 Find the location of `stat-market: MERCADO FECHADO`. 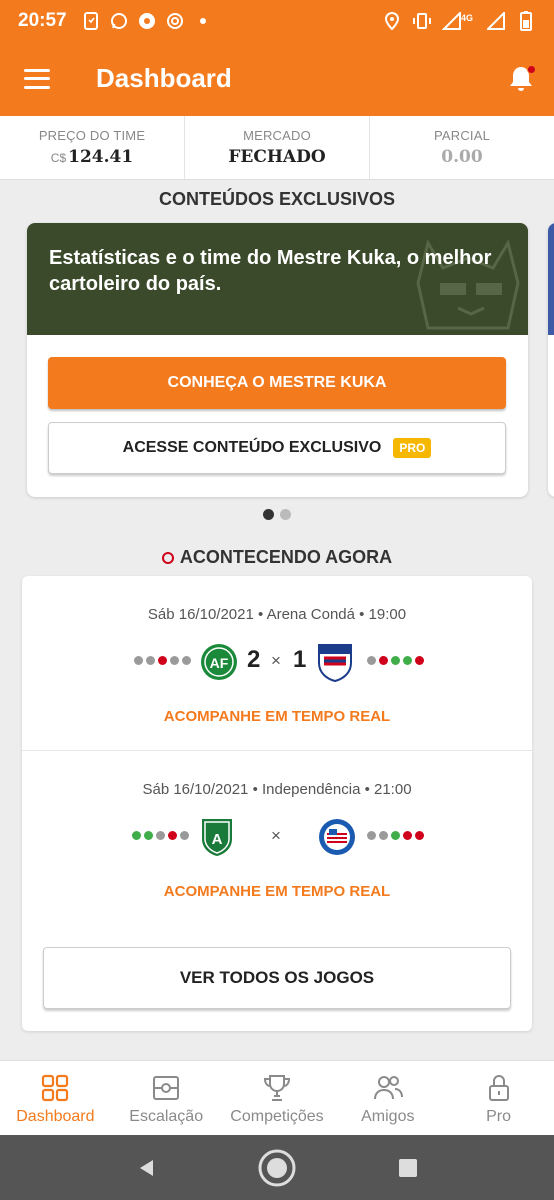

stat-market: MERCADO FECHADO is located at coordinates (277, 147).